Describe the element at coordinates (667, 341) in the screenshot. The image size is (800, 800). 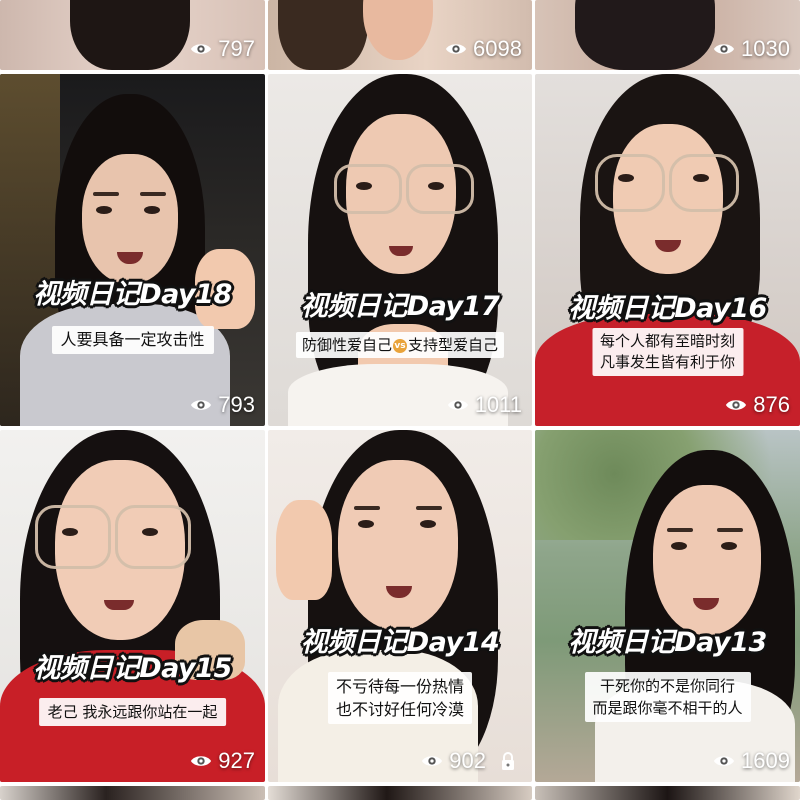
I see `caption-line: 每个人都有至暗时刻` at that location.